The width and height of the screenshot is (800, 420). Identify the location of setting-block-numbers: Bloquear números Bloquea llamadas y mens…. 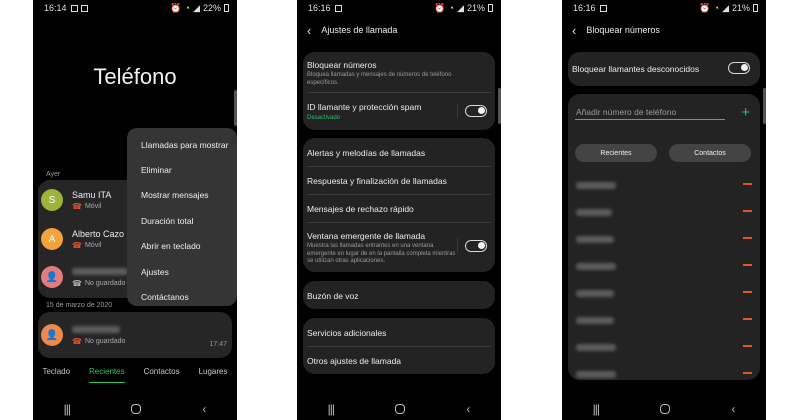
(399, 73).